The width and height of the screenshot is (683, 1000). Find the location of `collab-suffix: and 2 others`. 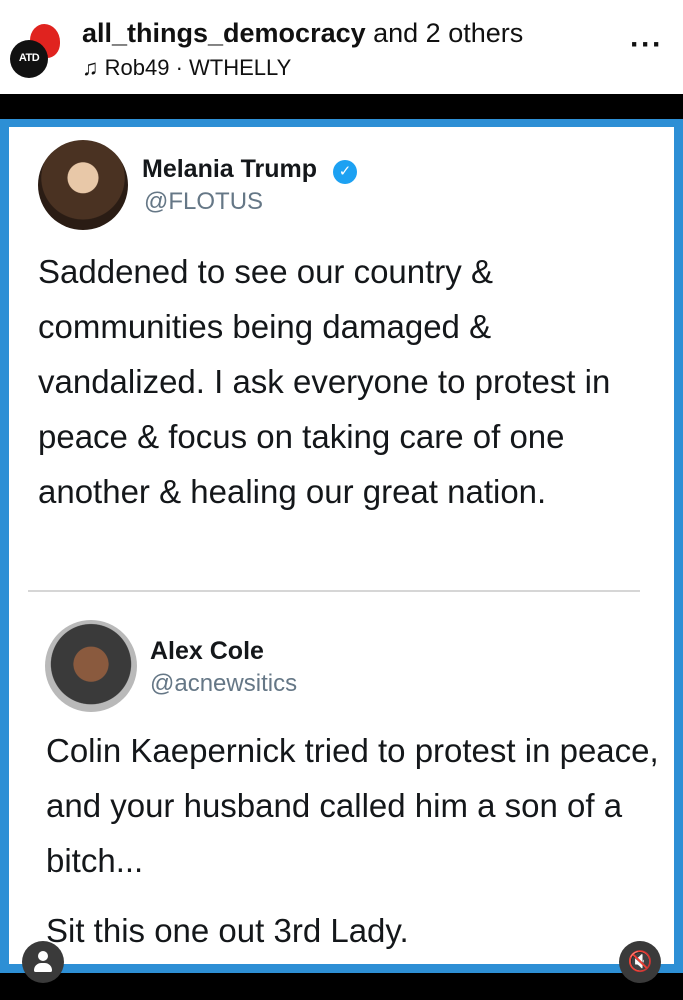

collab-suffix: and 2 others is located at coordinates (444, 33).